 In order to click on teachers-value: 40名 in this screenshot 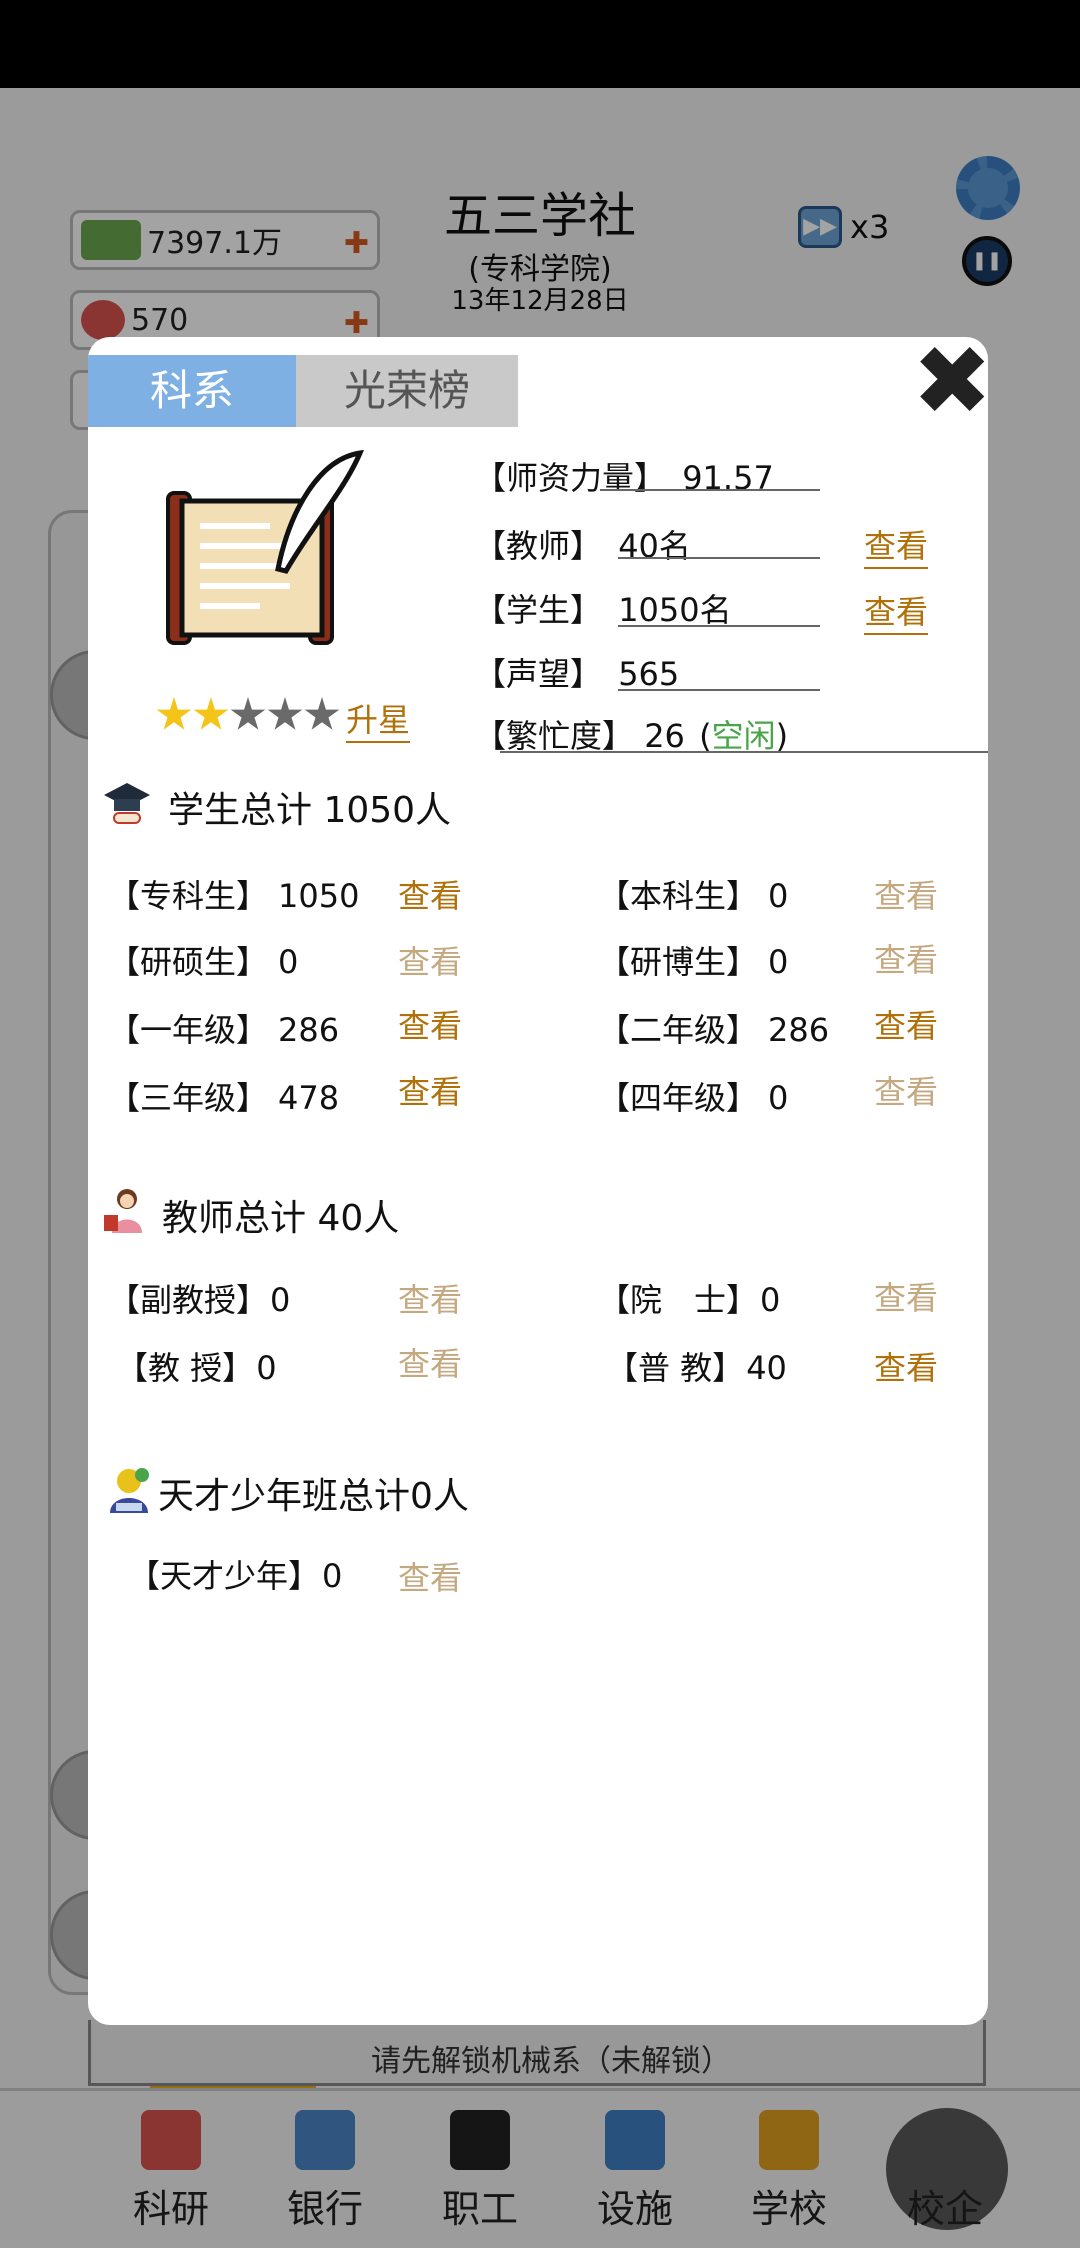, I will do `click(654, 546)`.